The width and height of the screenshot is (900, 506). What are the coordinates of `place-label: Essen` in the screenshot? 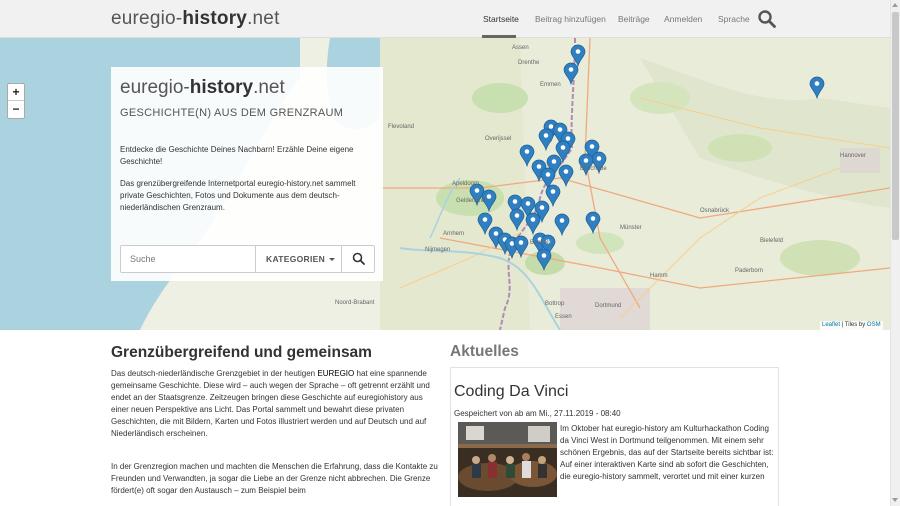 It's located at (563, 317).